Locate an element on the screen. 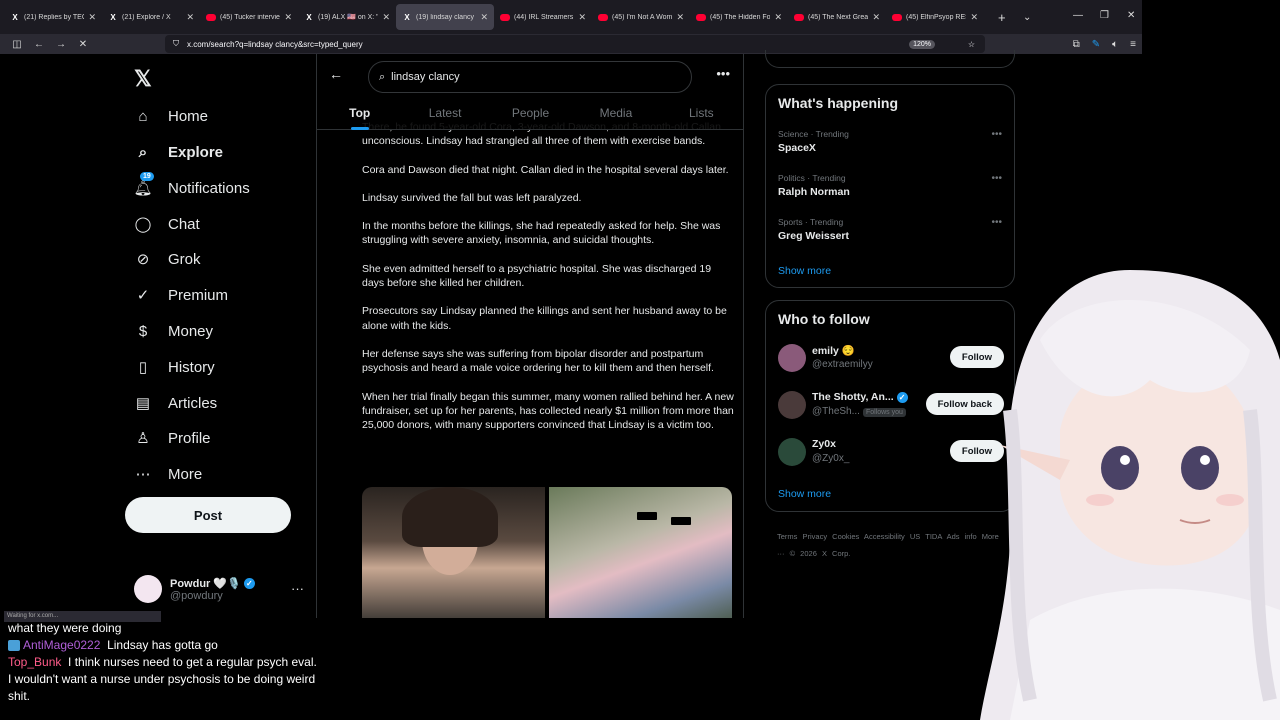 The image size is (1280, 720). nav-more: ⋯ More is located at coordinates (168, 474).